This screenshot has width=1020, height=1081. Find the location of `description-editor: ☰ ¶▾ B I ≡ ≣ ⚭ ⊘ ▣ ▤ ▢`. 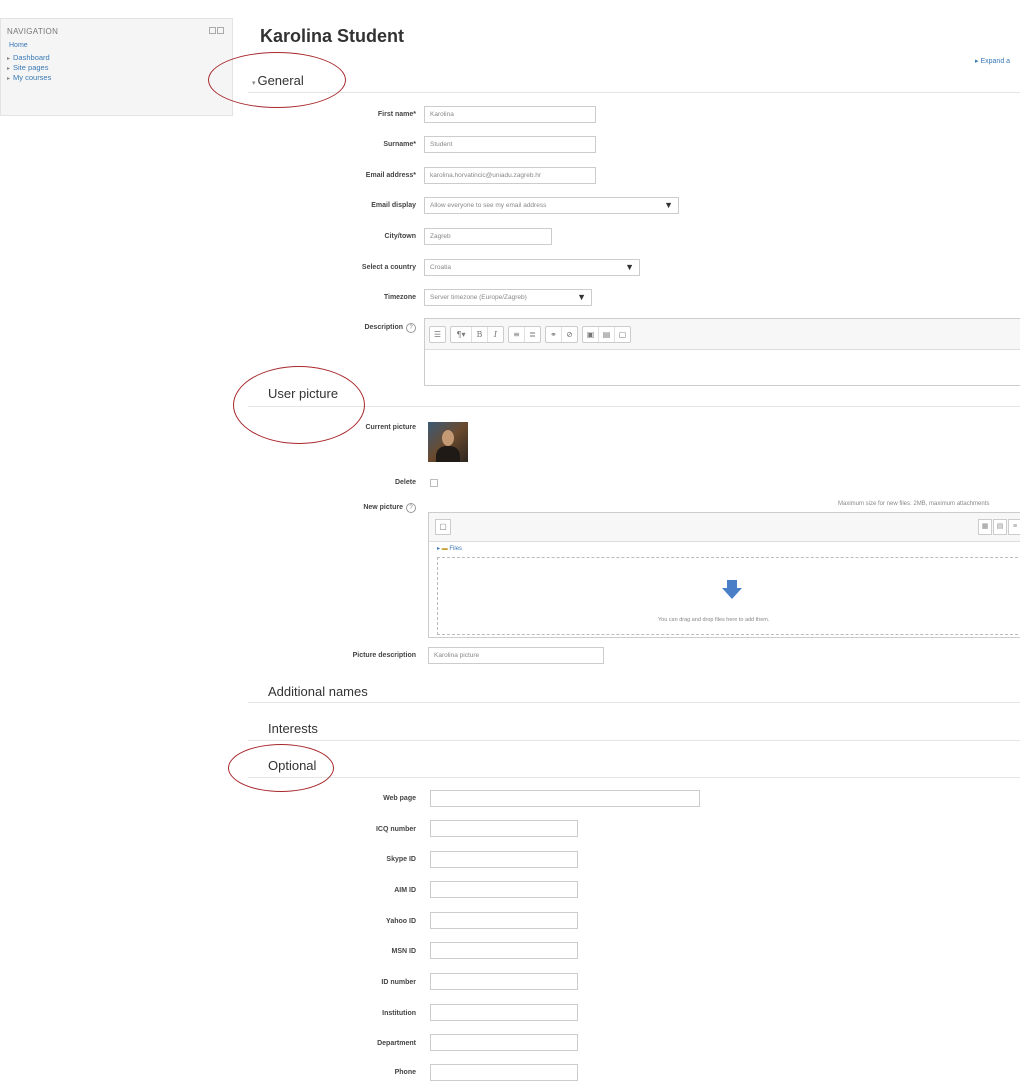

description-editor: ☰ ¶▾ B I ≡ ≣ ⚭ ⊘ ▣ ▤ ▢ is located at coordinates (722, 352).